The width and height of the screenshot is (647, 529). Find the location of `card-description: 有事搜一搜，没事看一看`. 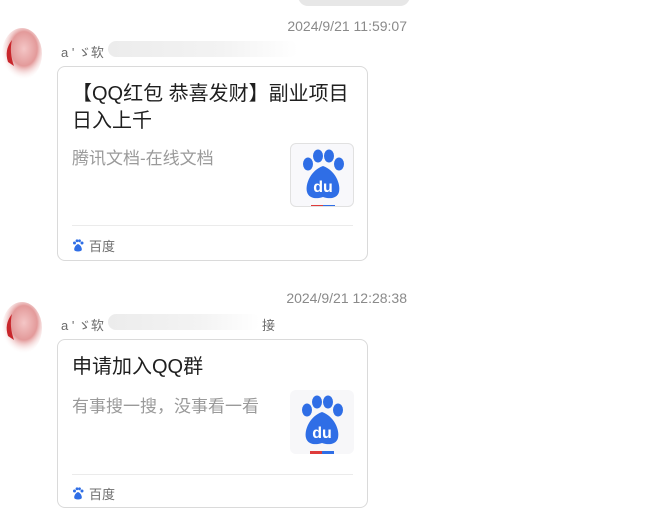

card-description: 有事搜一搜，没事看一看 is located at coordinates (165, 406).